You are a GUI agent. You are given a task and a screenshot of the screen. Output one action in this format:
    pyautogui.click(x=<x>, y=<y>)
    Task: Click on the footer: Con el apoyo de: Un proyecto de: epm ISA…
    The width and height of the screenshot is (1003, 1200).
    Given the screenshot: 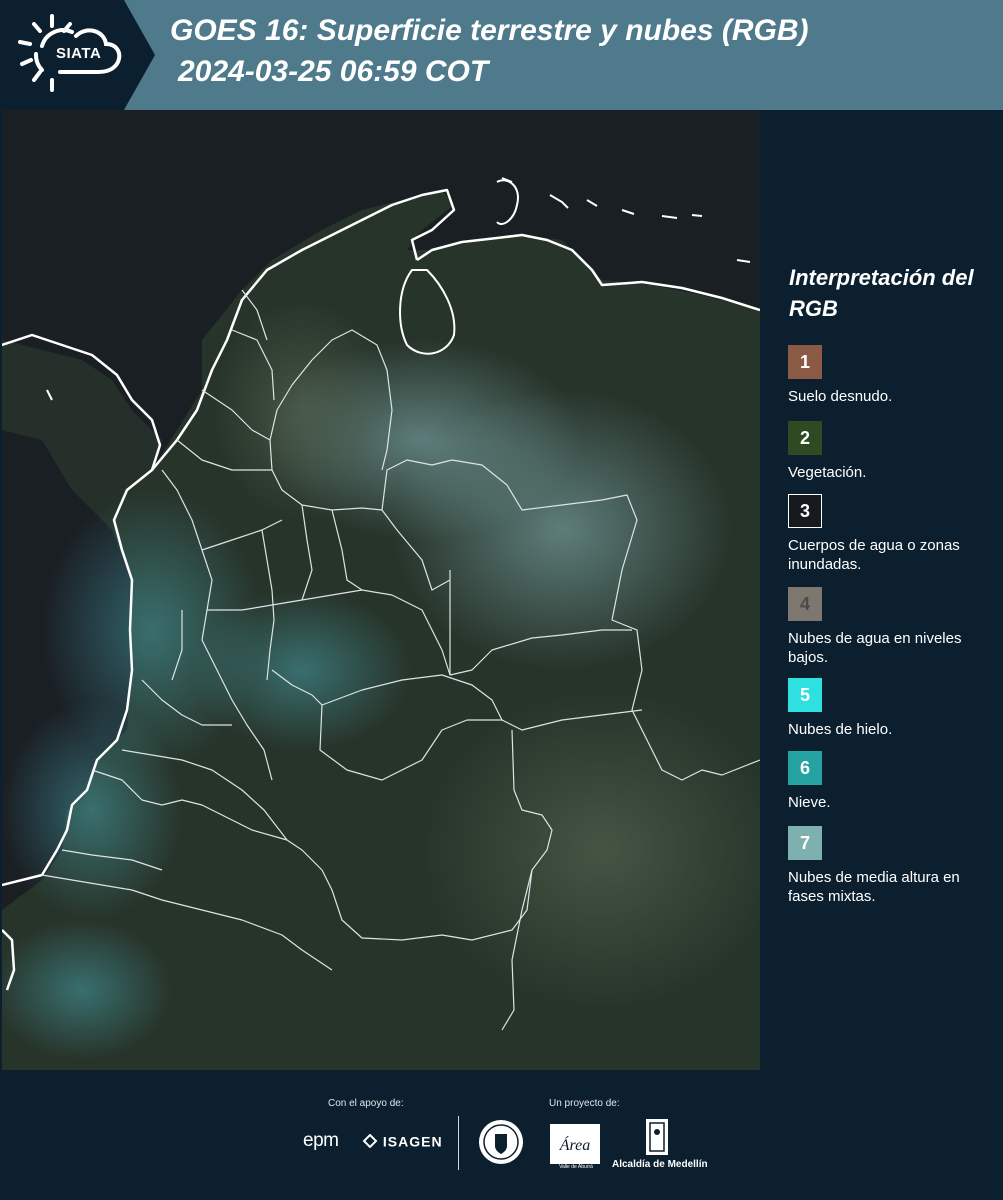 What is the action you would take?
    pyautogui.click(x=501, y=1135)
    